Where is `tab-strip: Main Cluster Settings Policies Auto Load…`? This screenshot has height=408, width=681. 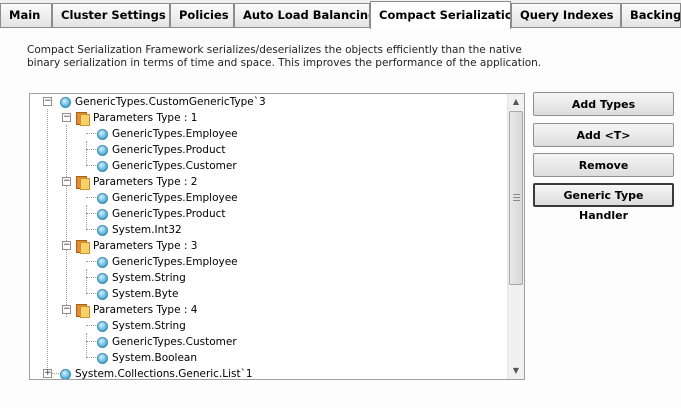 tab-strip: Main Cluster Settings Policies Auto Load… is located at coordinates (340, 14).